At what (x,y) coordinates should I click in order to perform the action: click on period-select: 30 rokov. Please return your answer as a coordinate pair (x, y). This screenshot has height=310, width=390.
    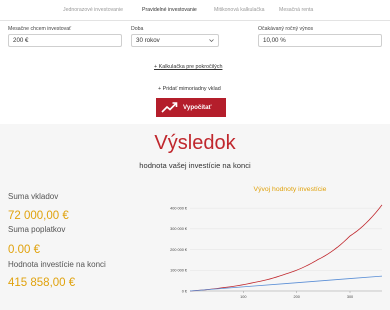
    Looking at the image, I should click on (175, 40).